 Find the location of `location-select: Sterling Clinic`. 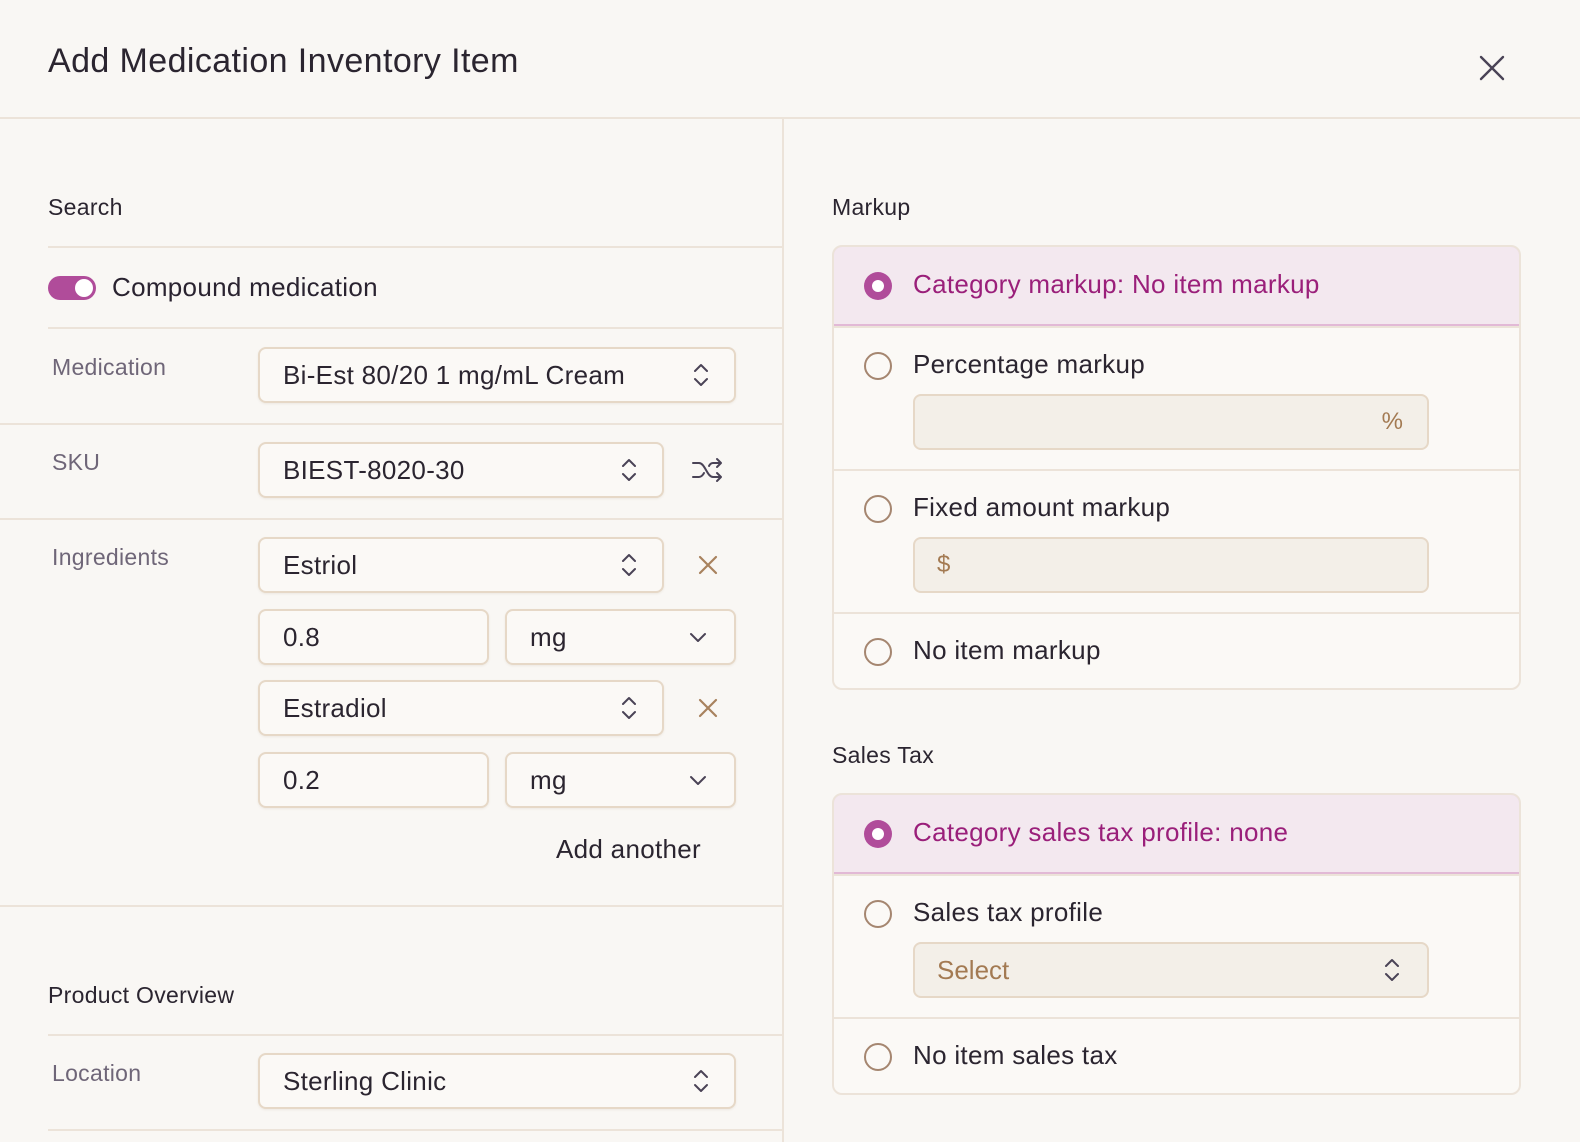

location-select: Sterling Clinic is located at coordinates (497, 1081).